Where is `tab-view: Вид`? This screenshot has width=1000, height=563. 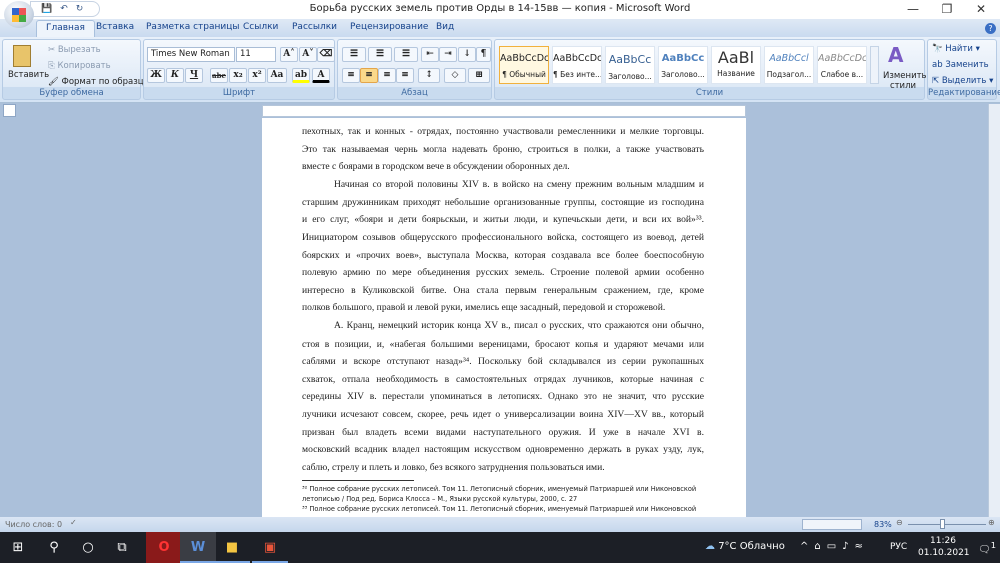
tab-view: Вид is located at coordinates (445, 27).